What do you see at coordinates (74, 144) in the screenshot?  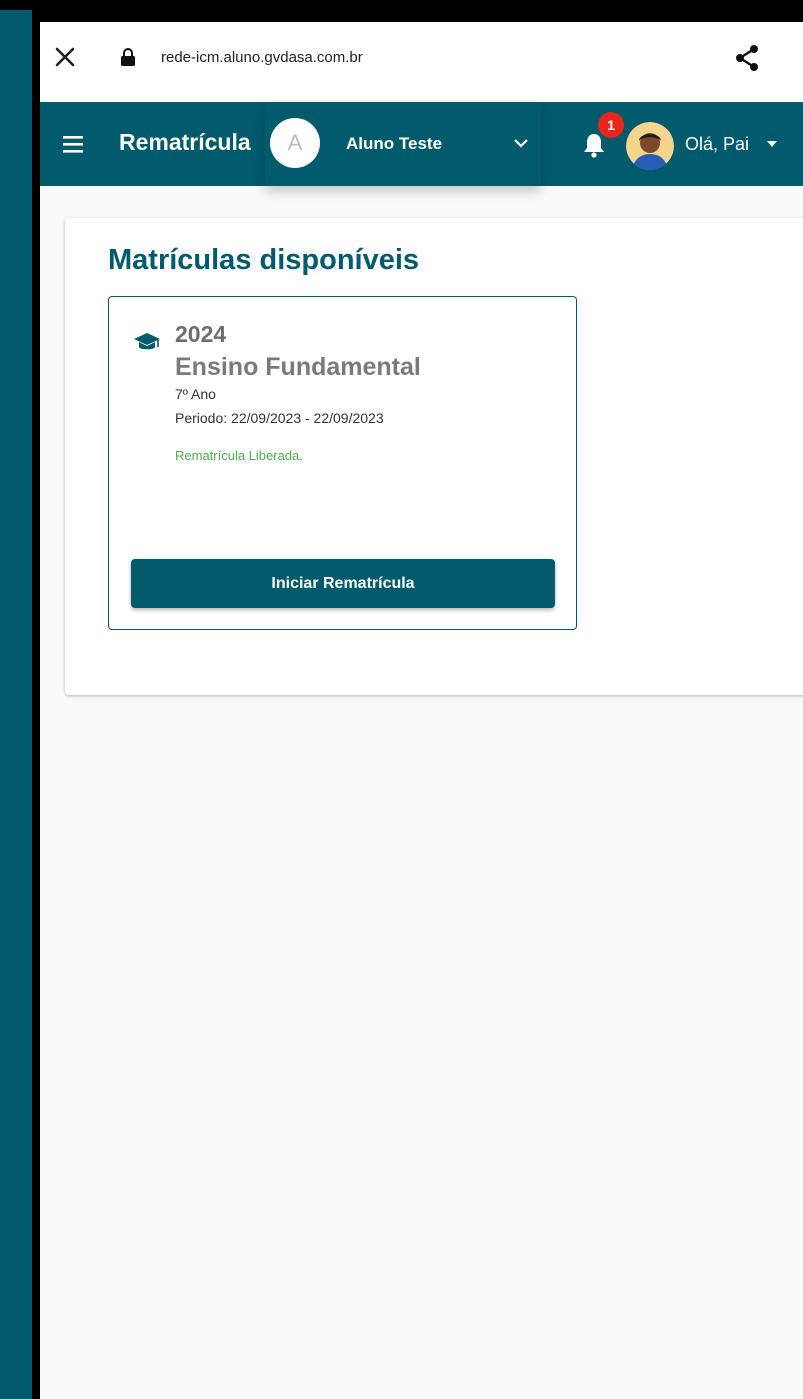 I see `menu-icon` at bounding box center [74, 144].